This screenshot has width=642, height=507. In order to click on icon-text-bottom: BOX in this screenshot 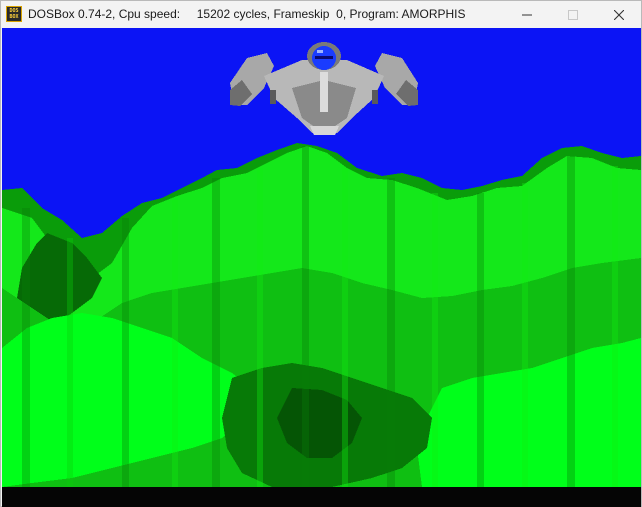, I will do `click(14, 17)`.